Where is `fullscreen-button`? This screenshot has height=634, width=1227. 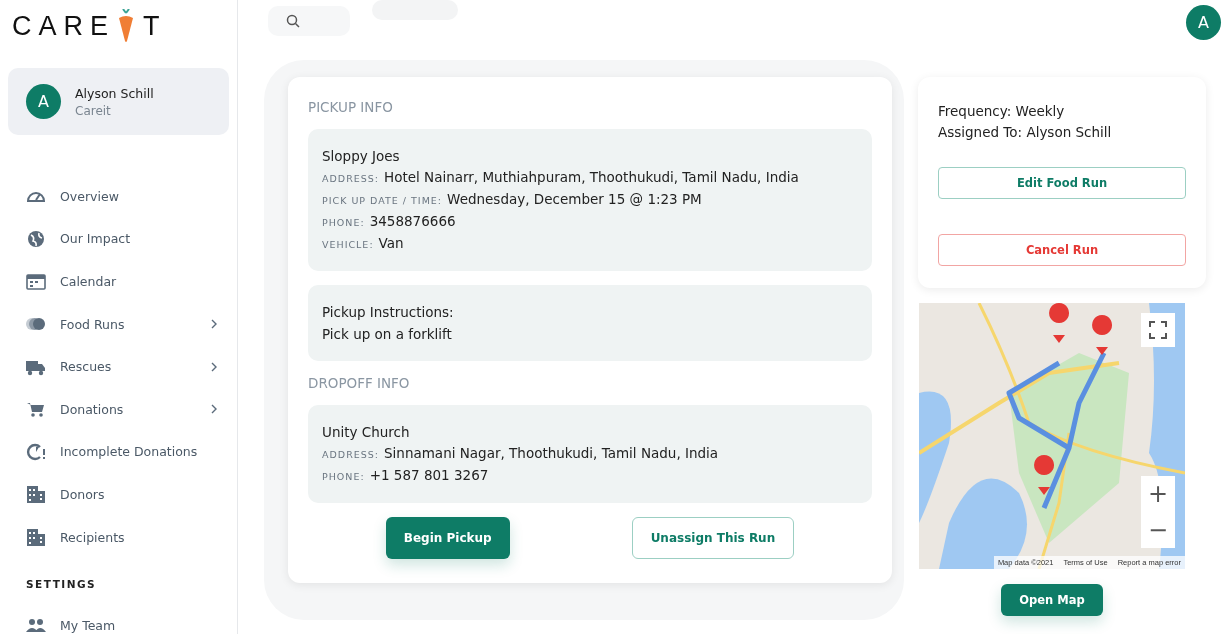 fullscreen-button is located at coordinates (1158, 330).